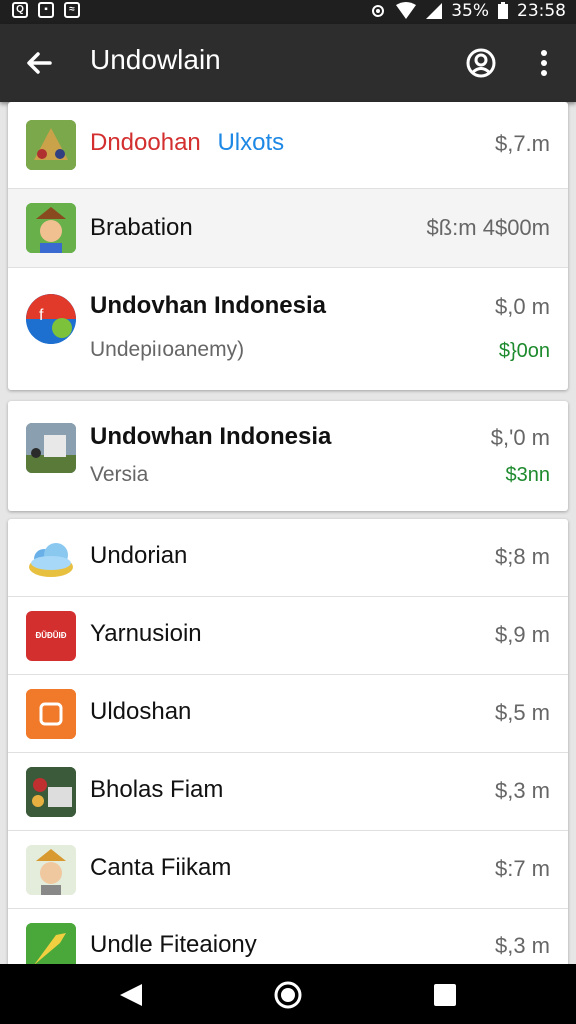 The width and height of the screenshot is (576, 1024). Describe the element at coordinates (51, 558) in the screenshot. I see `cloud-icon` at that location.